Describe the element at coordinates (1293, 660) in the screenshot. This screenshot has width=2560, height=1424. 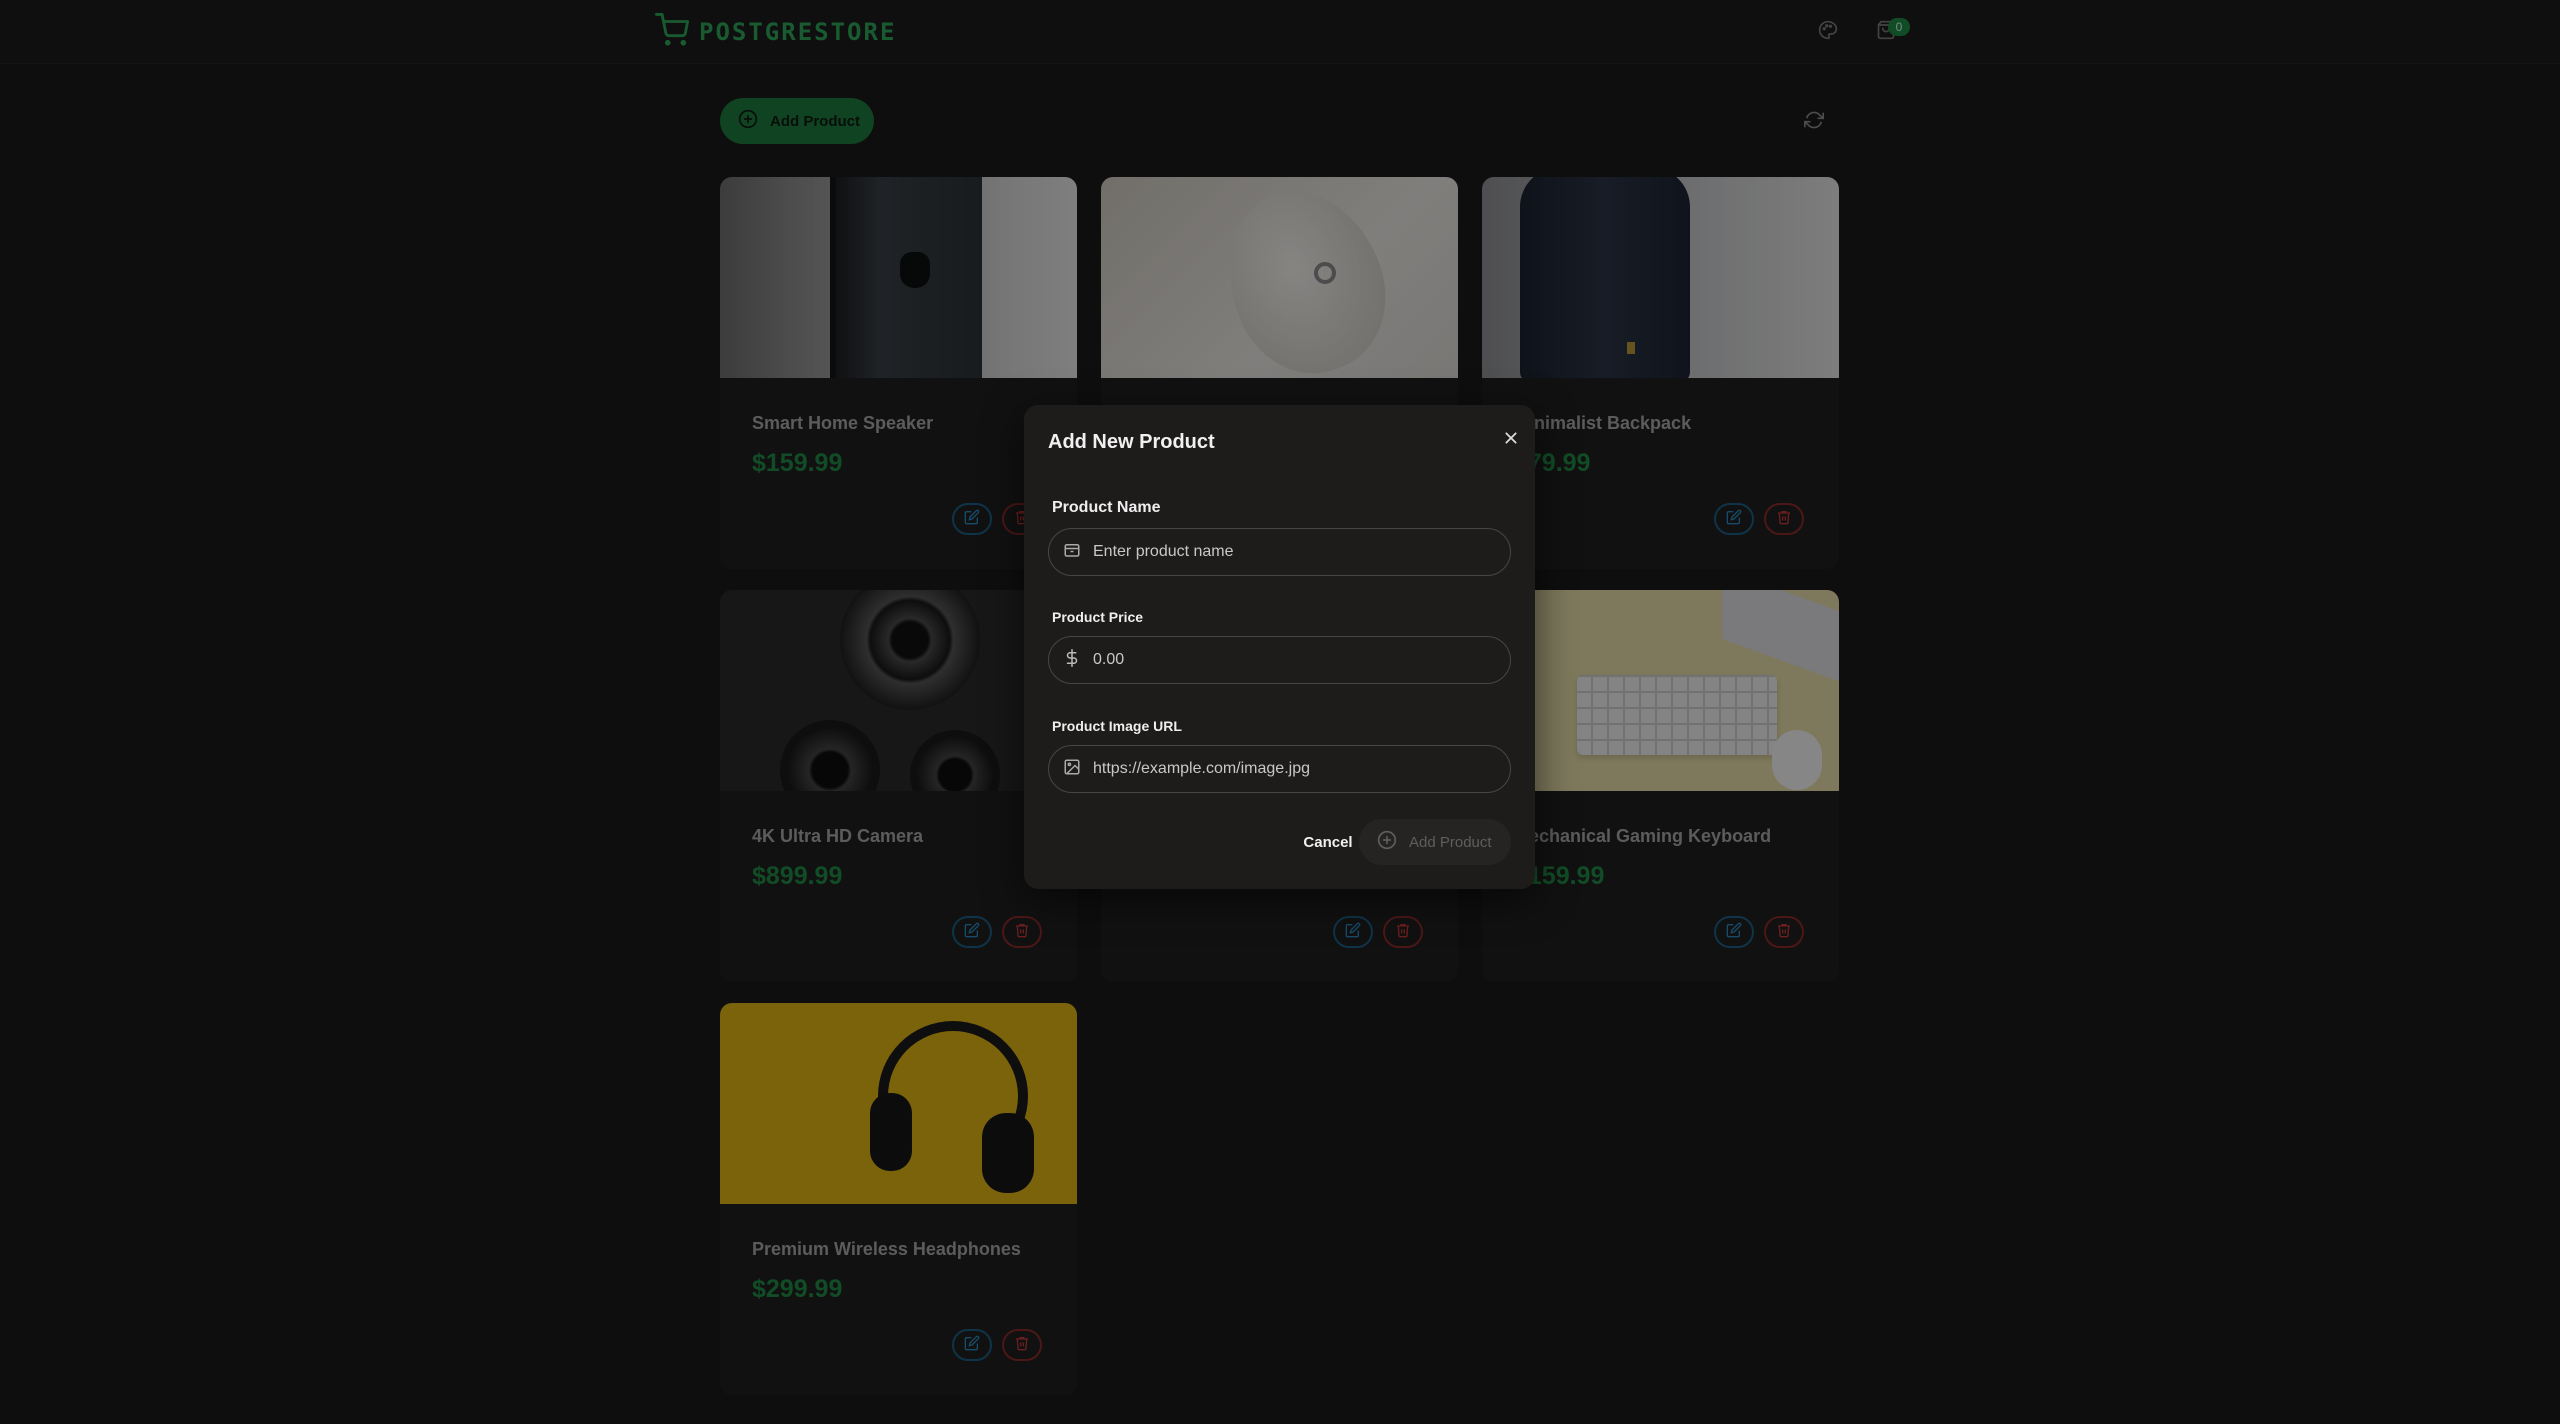
I see `product-price-input` at that location.